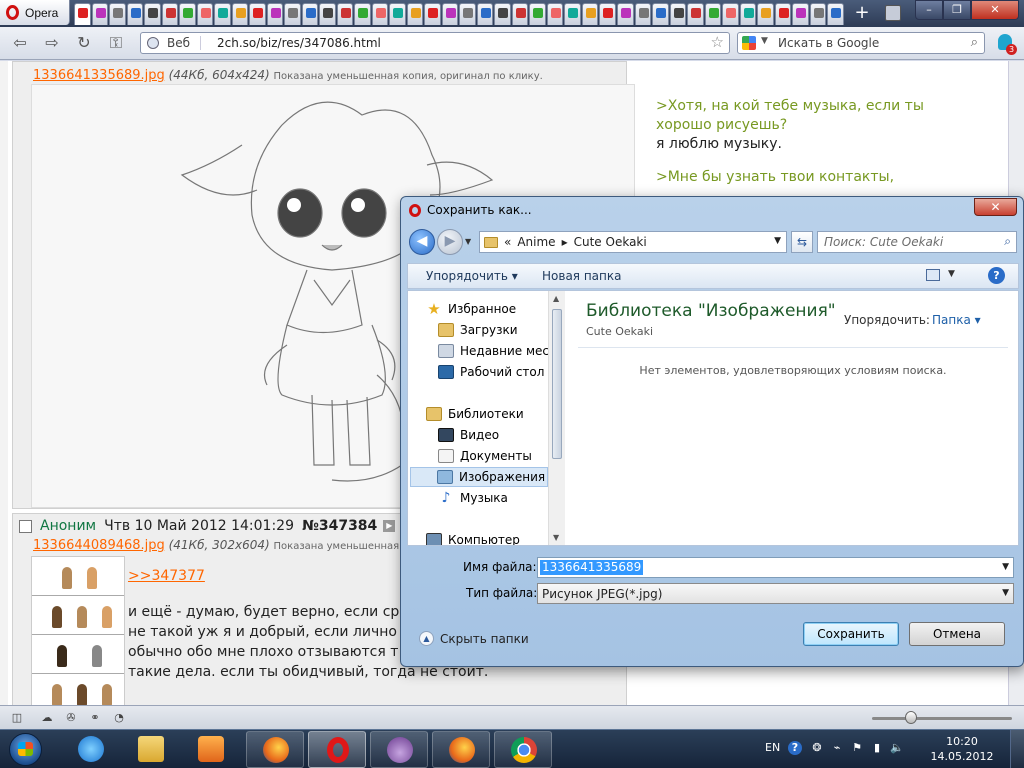  What do you see at coordinates (99, 75) in the screenshot?
I see `post1-file-link: 1336641335689.jpg` at bounding box center [99, 75].